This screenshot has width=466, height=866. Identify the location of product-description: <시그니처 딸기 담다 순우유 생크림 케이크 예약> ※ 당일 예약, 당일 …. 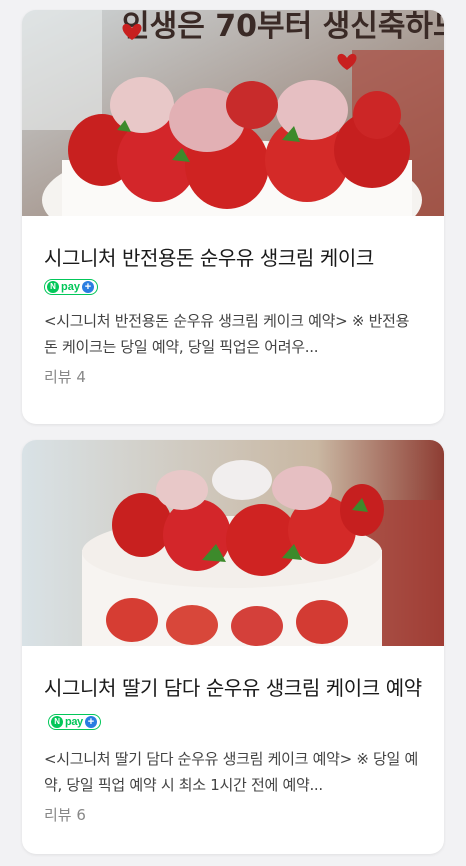
(231, 772).